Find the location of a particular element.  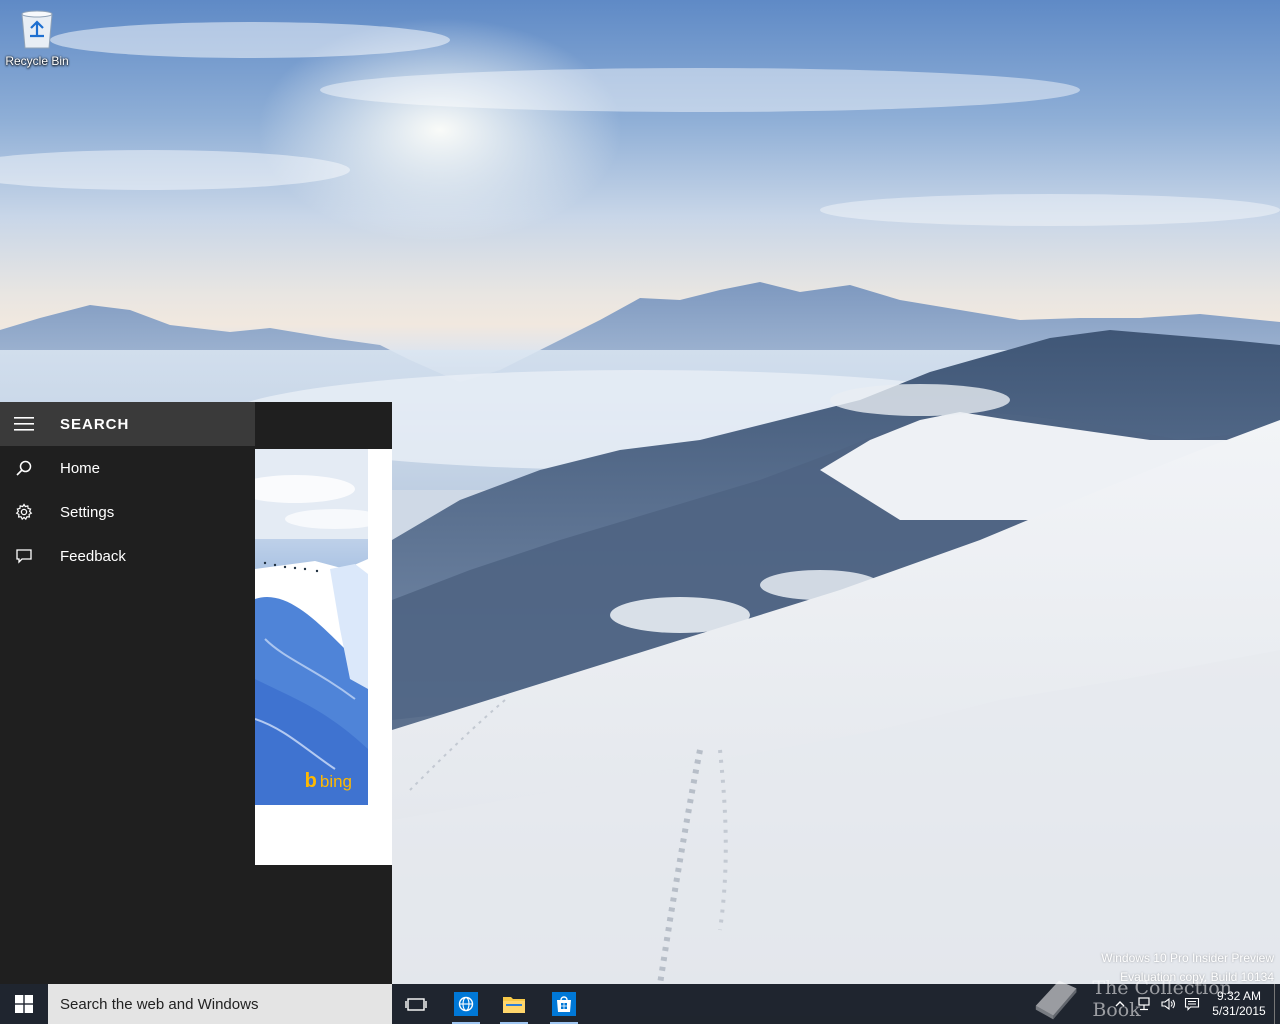

recycle-bin: Recycle Bin is located at coordinates (37, 43).